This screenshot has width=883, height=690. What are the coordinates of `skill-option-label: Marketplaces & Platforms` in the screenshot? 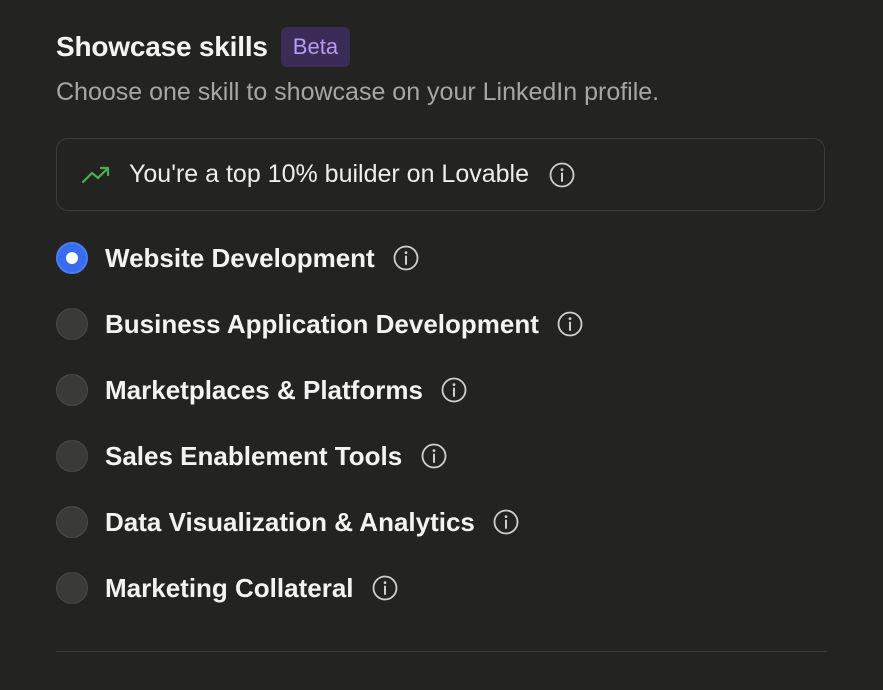 It's located at (264, 389).